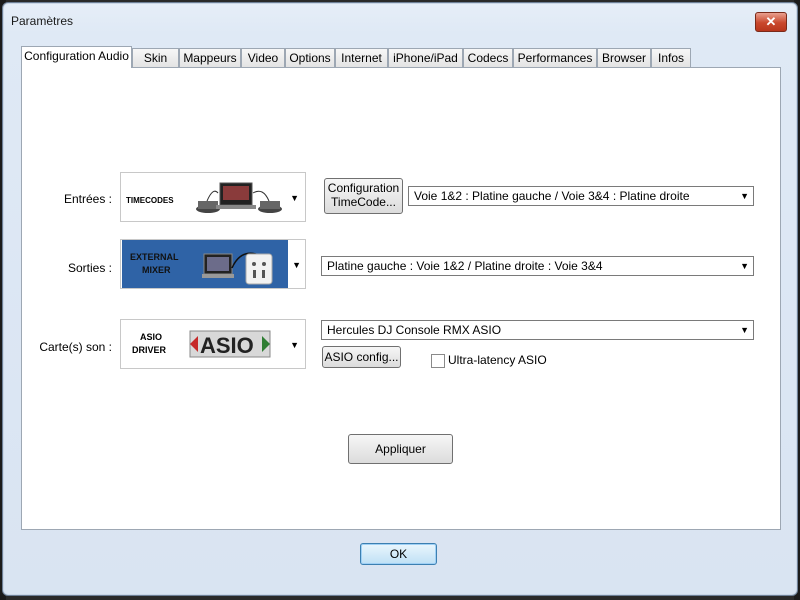  What do you see at coordinates (149, 350) in the screenshot?
I see `driver-text: DRIVER` at bounding box center [149, 350].